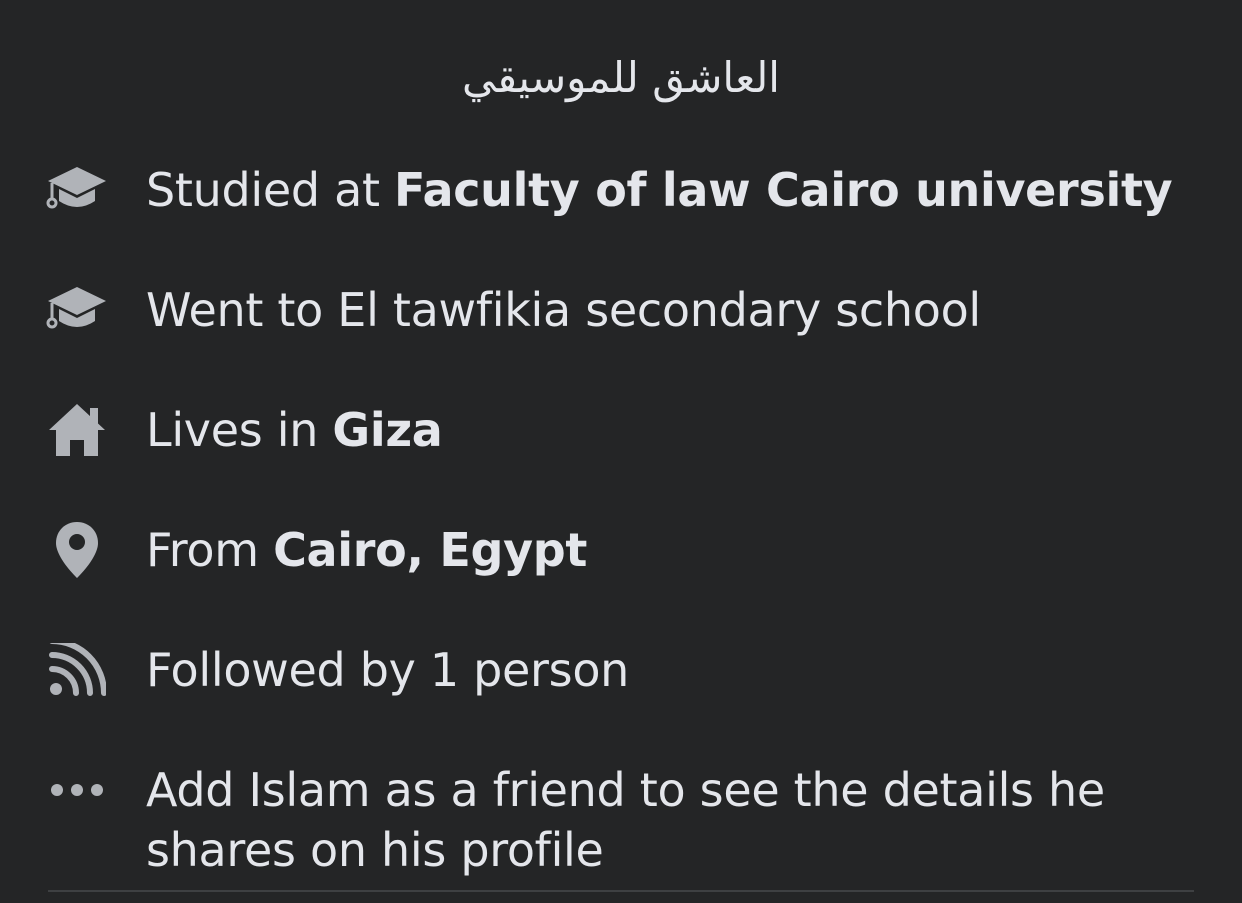  I want to click on more-dots-icon, so click(77, 790).